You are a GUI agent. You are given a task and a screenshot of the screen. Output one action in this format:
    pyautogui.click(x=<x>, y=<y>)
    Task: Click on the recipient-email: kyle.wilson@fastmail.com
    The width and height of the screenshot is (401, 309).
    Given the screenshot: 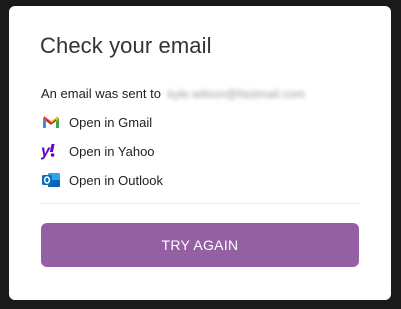 What is the action you would take?
    pyautogui.click(x=236, y=94)
    